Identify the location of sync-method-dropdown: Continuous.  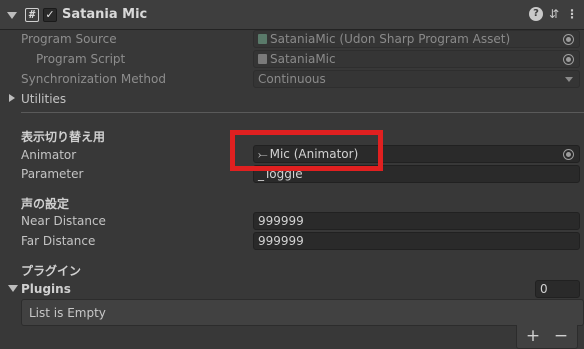
(416, 79).